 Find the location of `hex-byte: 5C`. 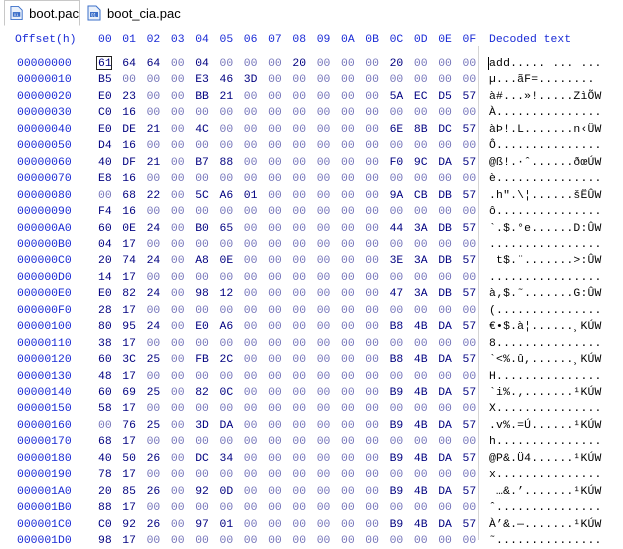

hex-byte: 5C is located at coordinates (202, 196).